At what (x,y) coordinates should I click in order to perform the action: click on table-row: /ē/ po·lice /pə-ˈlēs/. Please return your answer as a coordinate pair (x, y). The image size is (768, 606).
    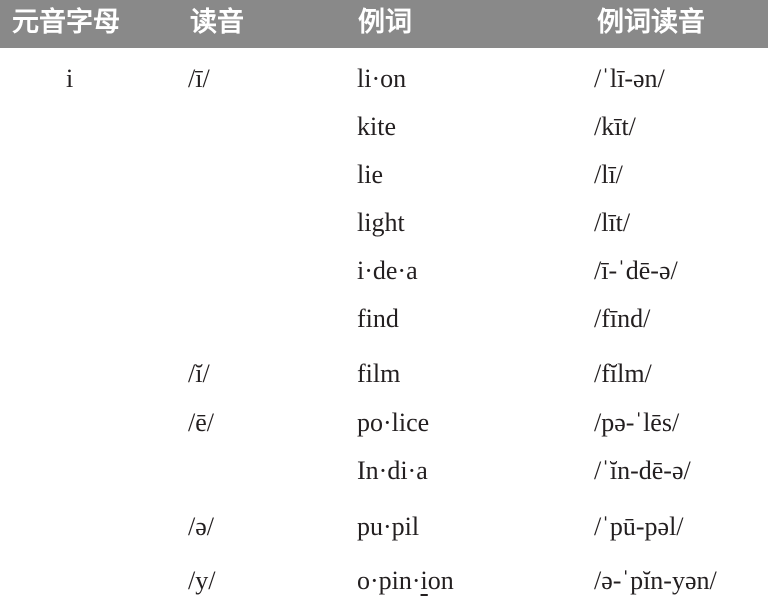
    Looking at the image, I should click on (384, 428).